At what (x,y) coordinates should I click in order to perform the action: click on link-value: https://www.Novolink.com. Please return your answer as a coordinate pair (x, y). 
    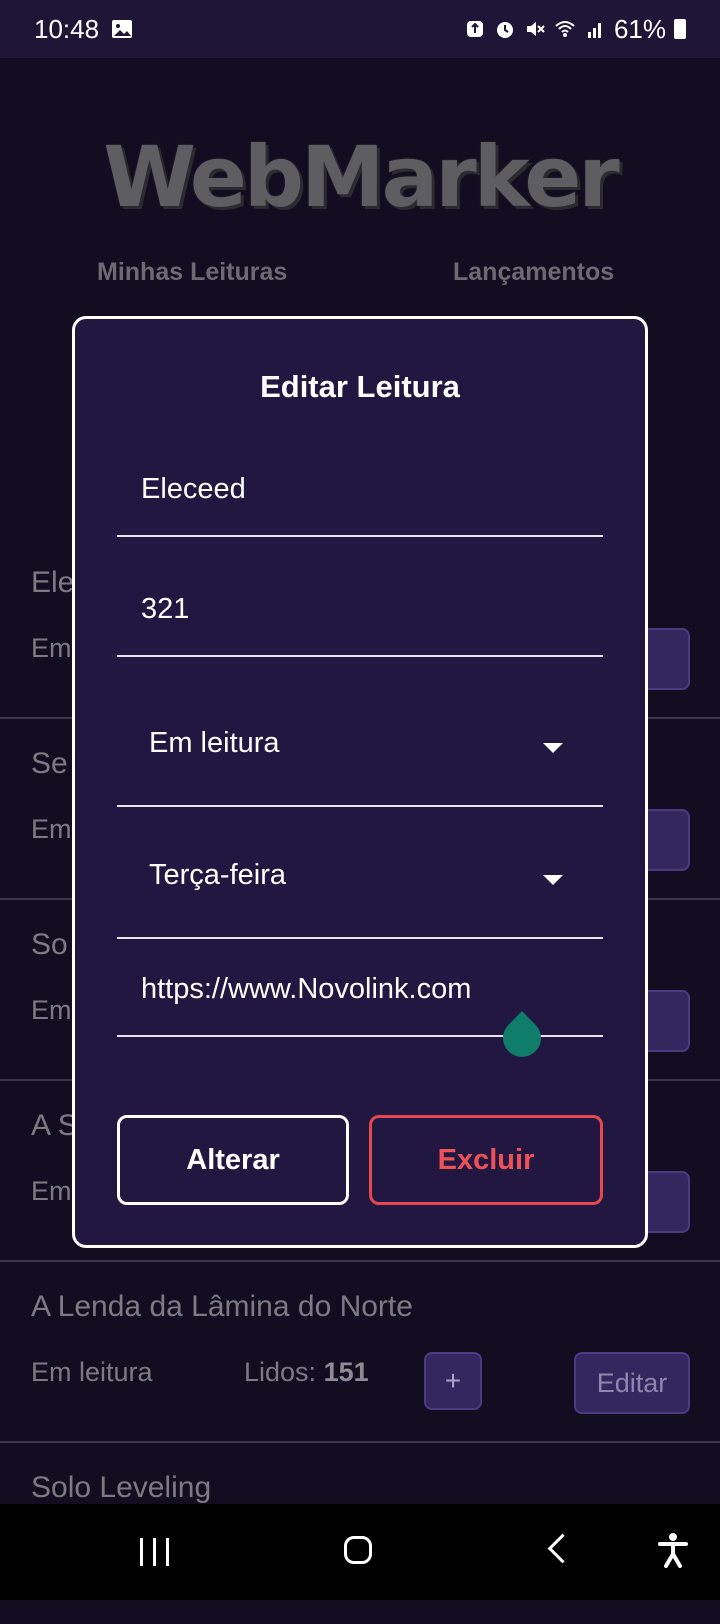
    Looking at the image, I should click on (306, 989).